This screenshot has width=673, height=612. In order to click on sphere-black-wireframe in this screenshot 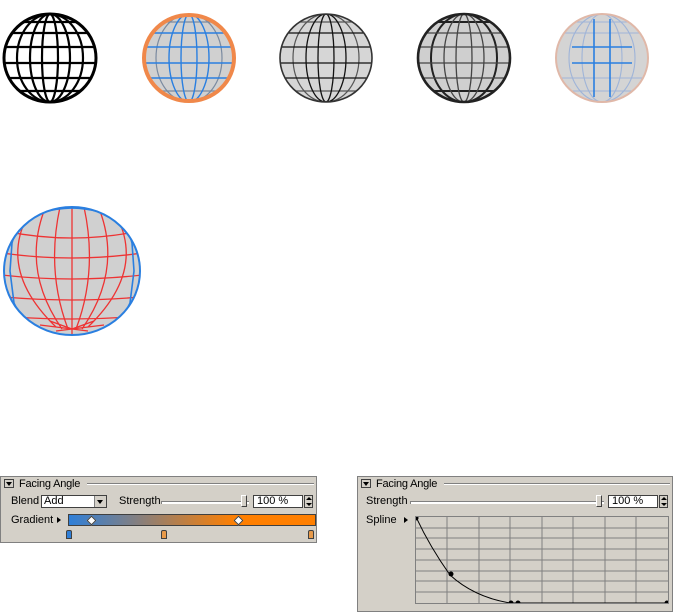, I will do `click(50, 58)`.